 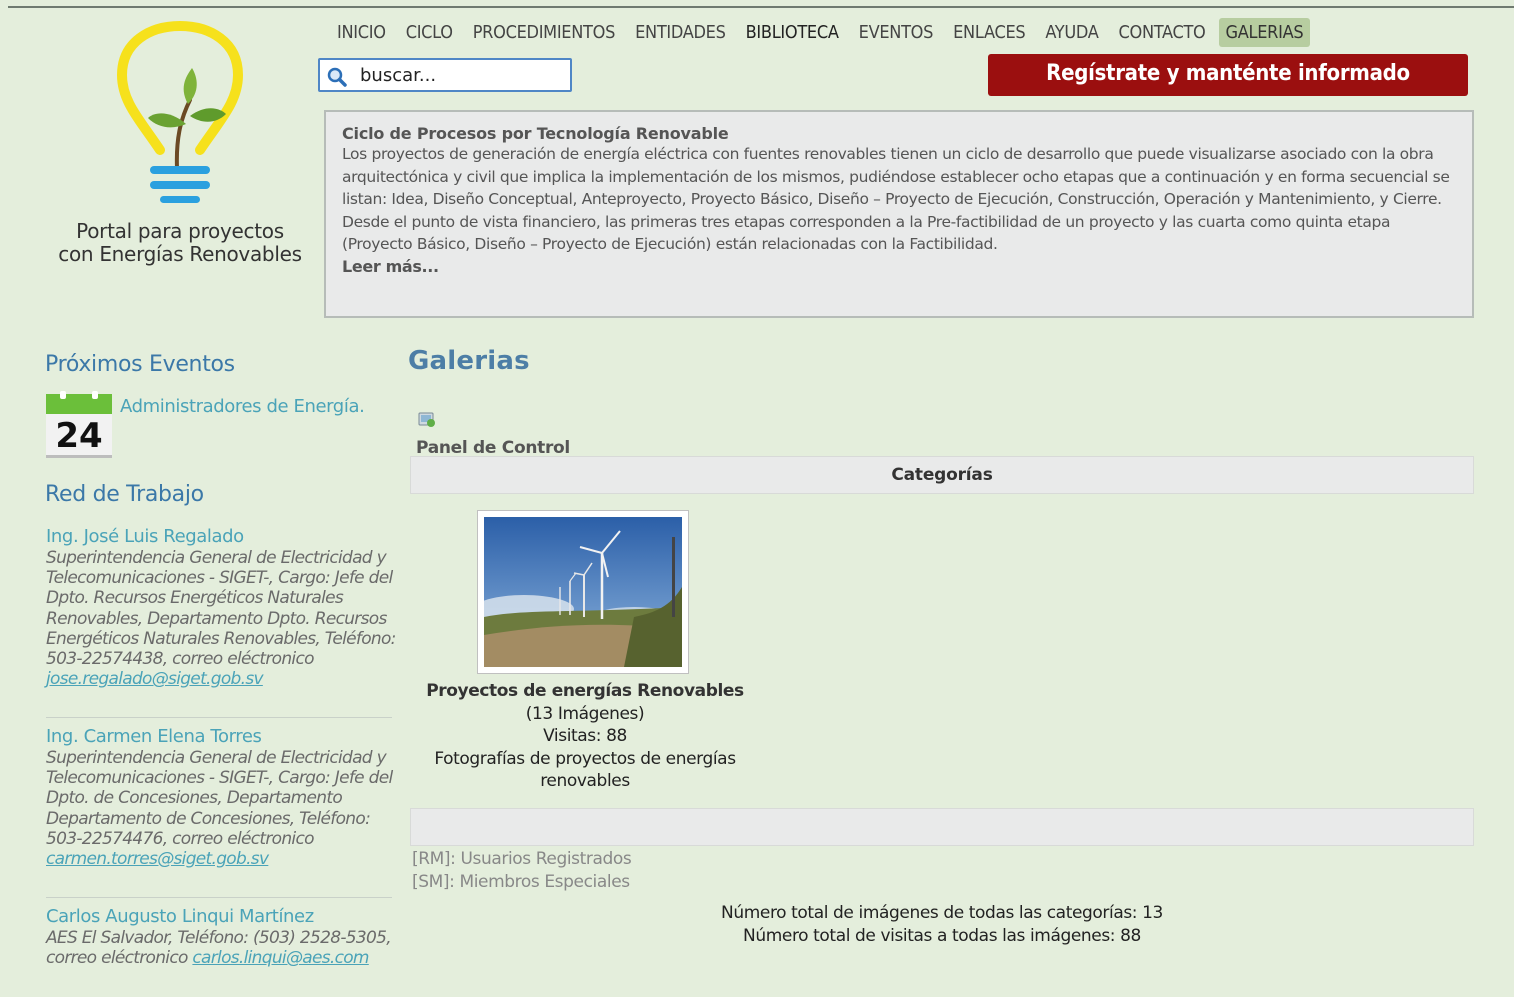 What do you see at coordinates (206, 426) in the screenshot?
I see `event-item: 24 Administradores de Energía.` at bounding box center [206, 426].